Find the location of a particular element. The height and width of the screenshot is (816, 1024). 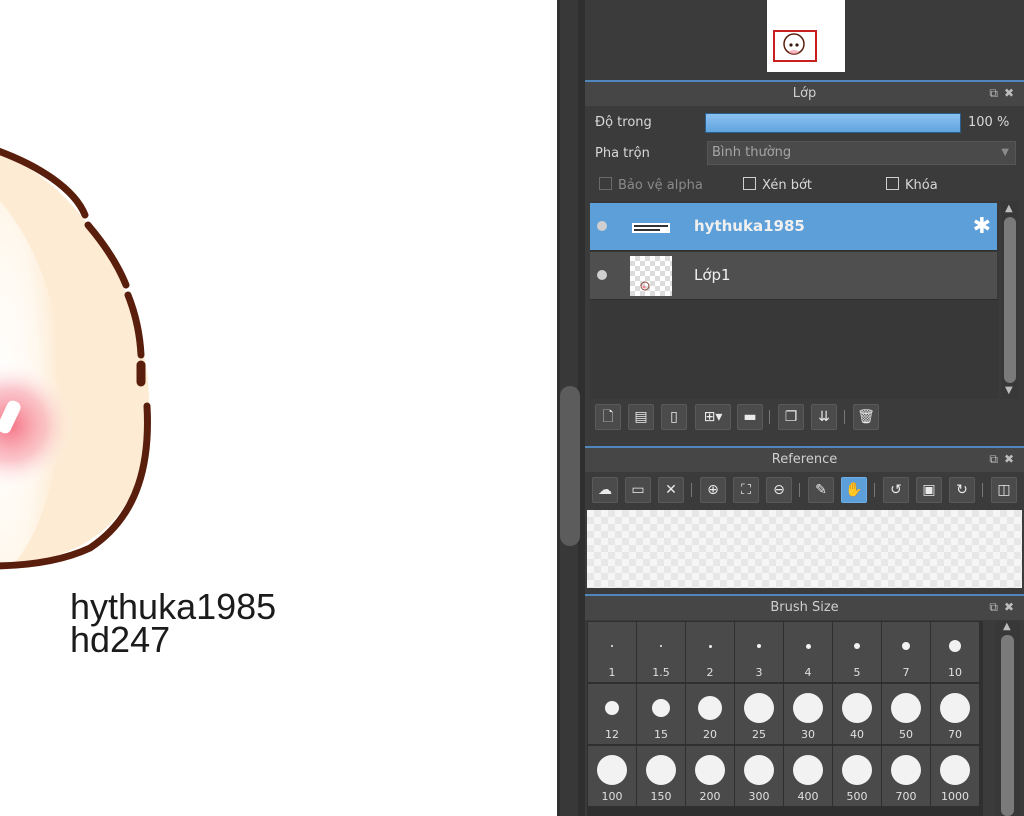

layer-row-hythuka1985: hythuka1985 ✱ is located at coordinates (793, 227).